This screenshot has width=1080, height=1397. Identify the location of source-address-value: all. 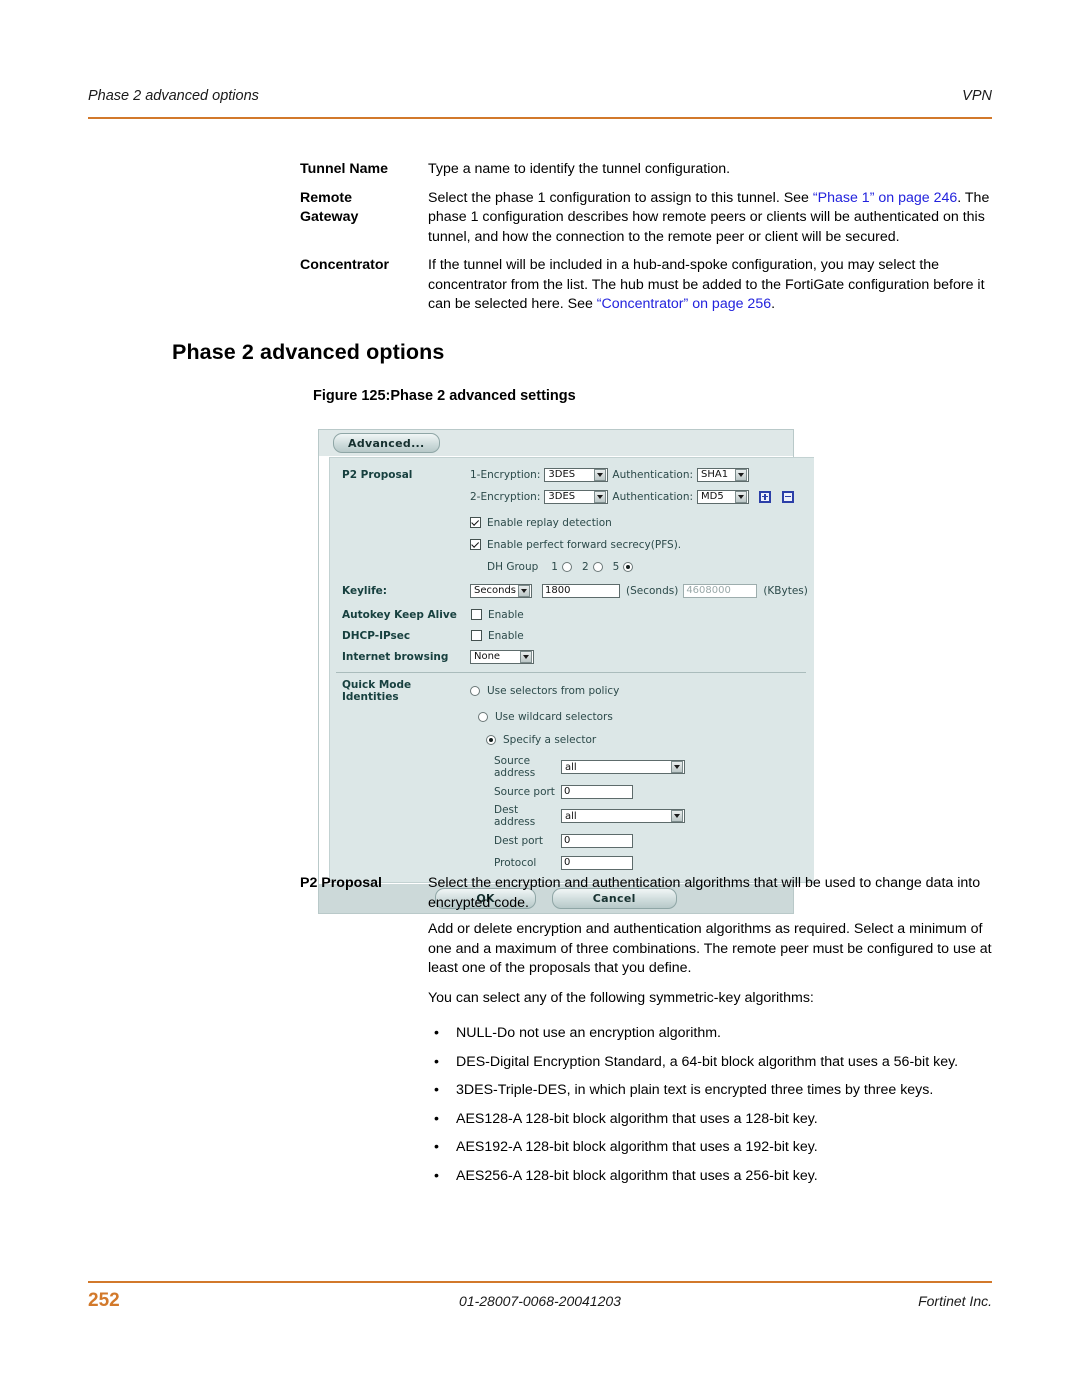
(571, 767).